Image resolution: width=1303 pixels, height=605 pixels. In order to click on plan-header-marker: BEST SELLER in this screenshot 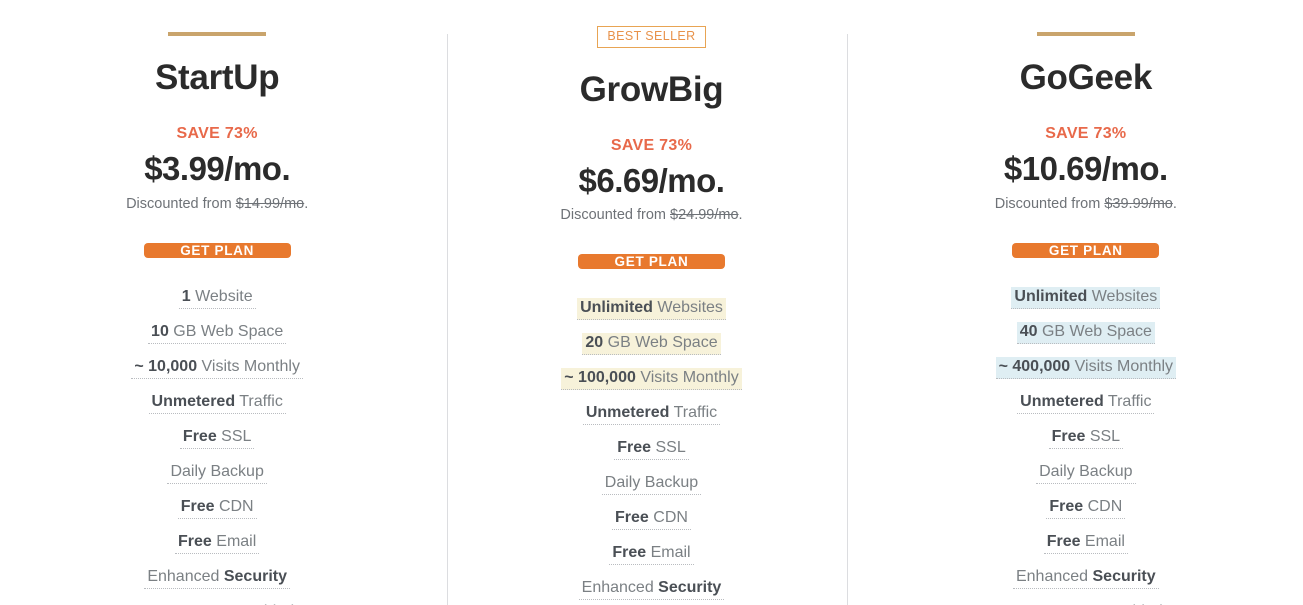, I will do `click(651, 37)`.